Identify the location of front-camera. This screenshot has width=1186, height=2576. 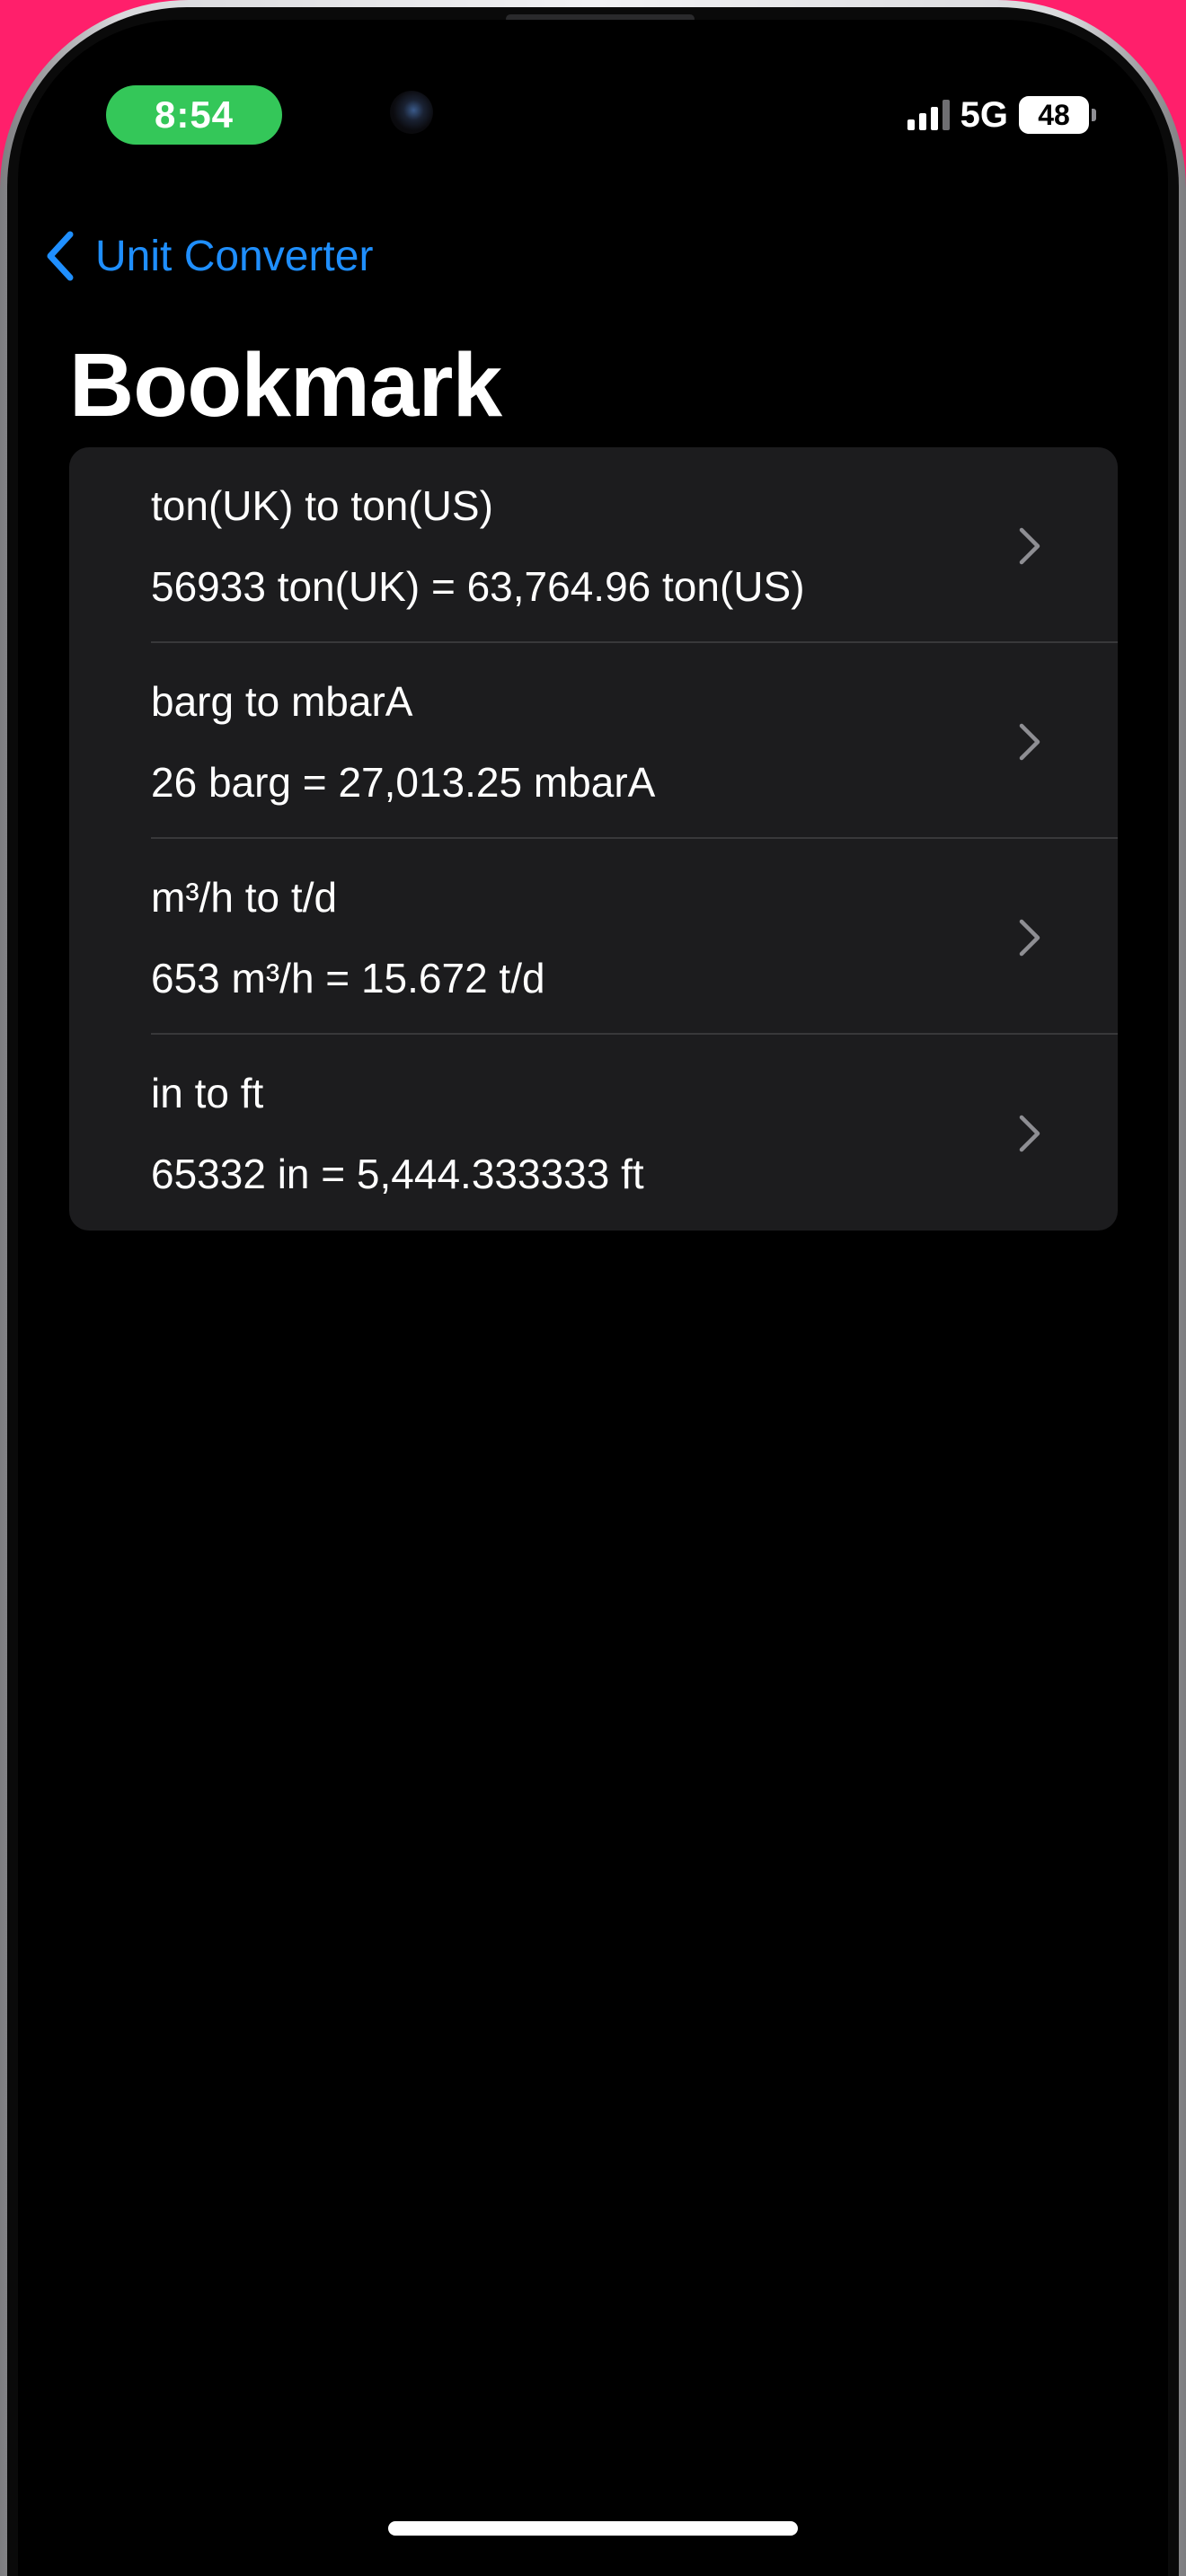
(411, 112).